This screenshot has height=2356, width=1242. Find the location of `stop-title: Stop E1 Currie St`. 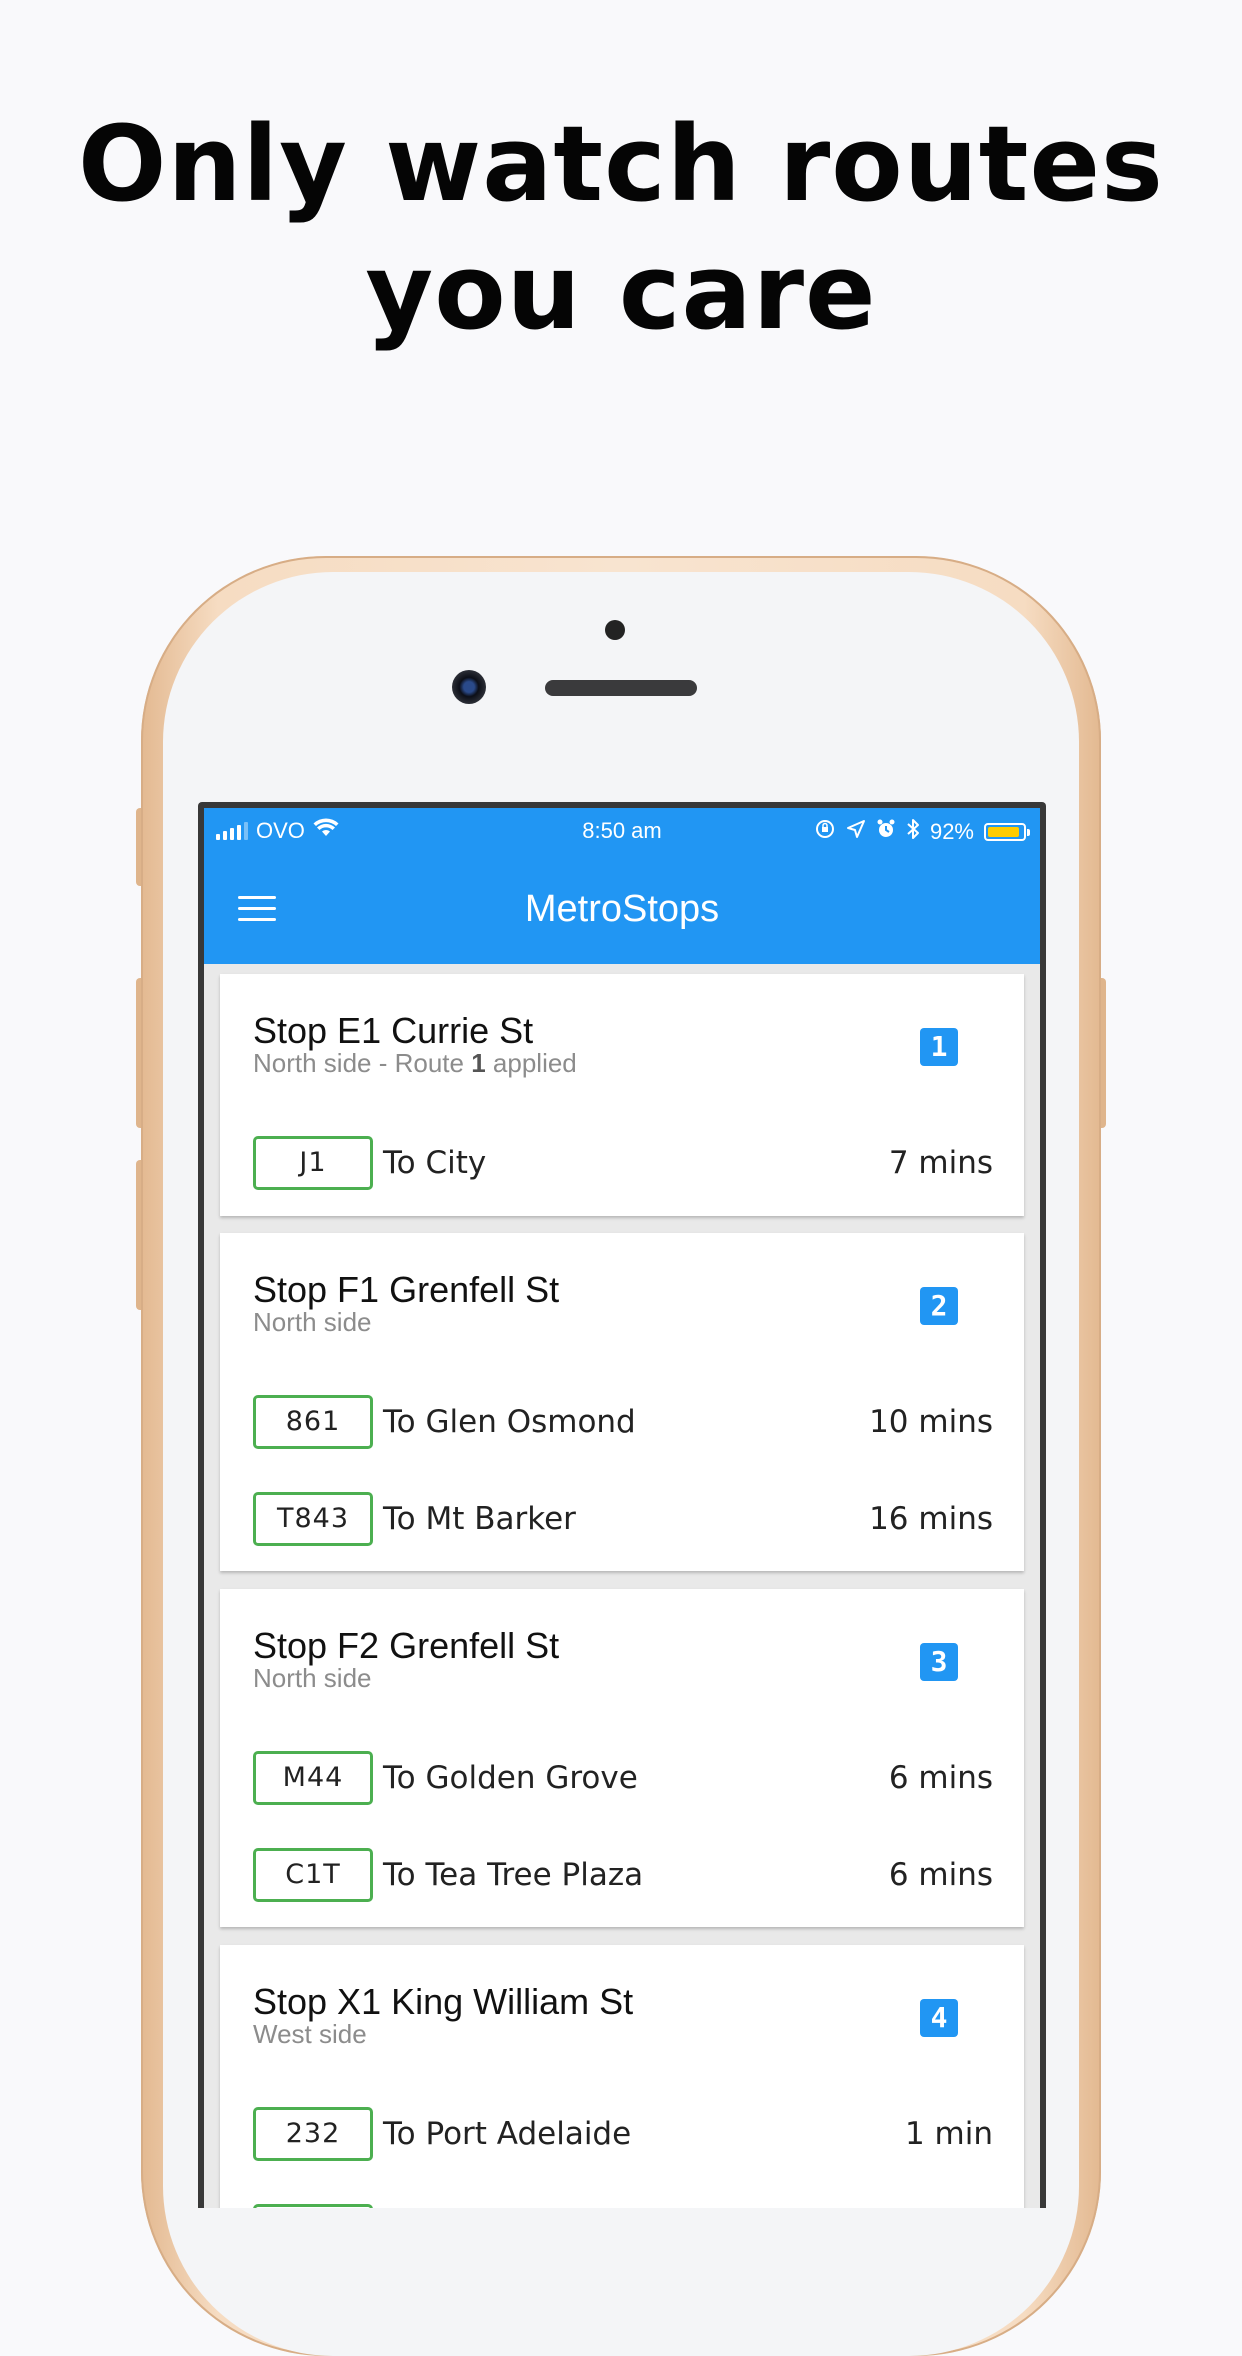

stop-title: Stop E1 Currie St is located at coordinates (393, 1030).